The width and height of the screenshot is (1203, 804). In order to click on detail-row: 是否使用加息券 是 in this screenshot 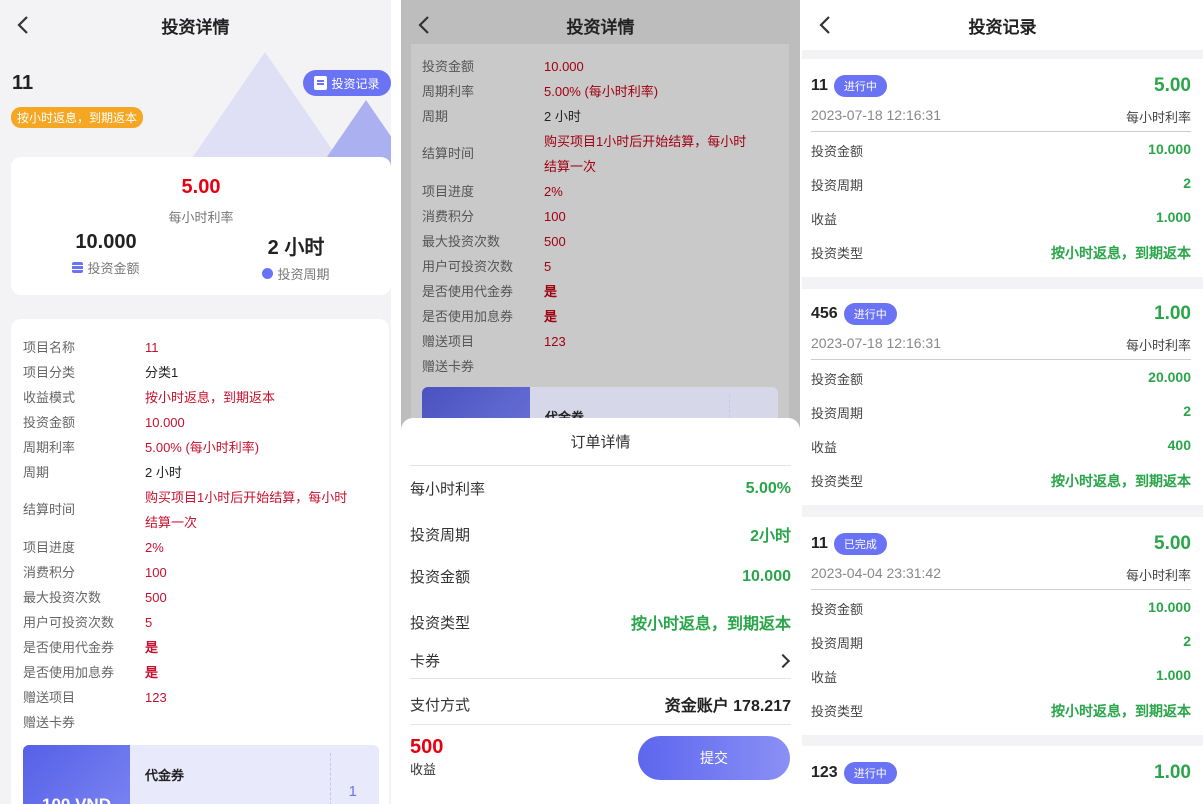, I will do `click(203, 672)`.